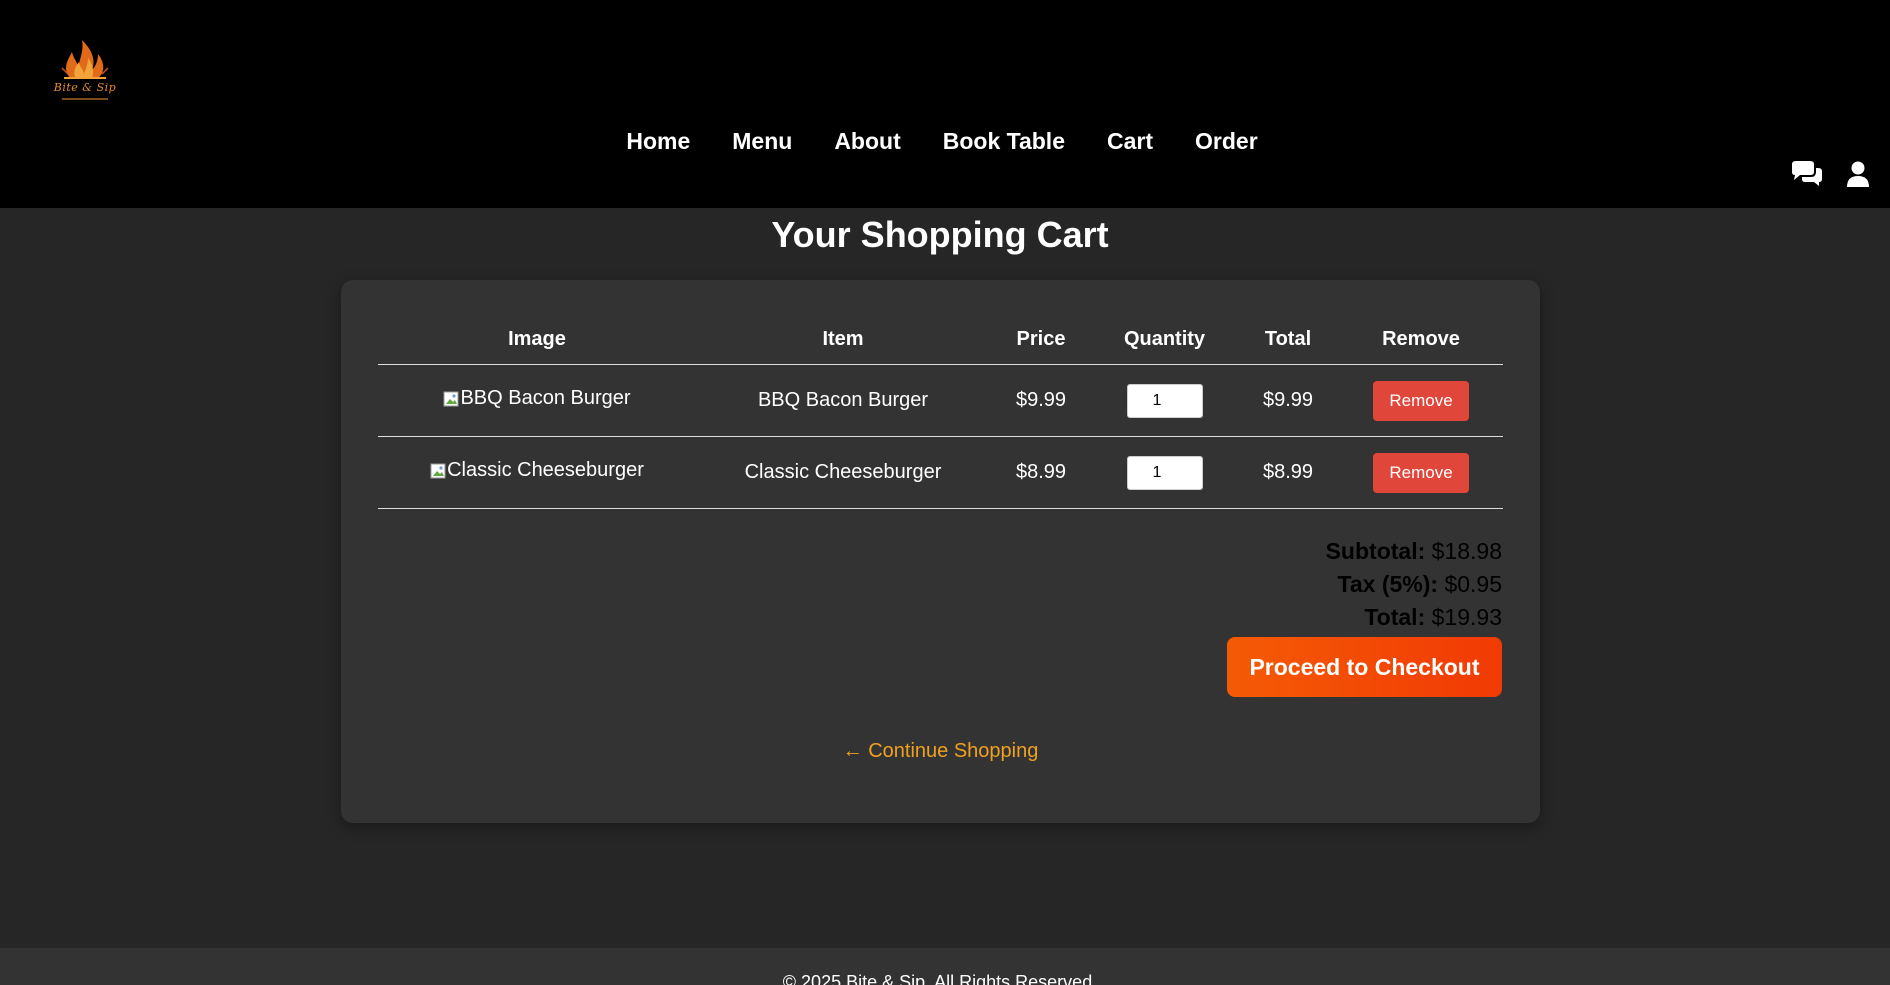 This screenshot has height=985, width=1890. I want to click on logo-text: Bite & Sip, so click(85, 87).